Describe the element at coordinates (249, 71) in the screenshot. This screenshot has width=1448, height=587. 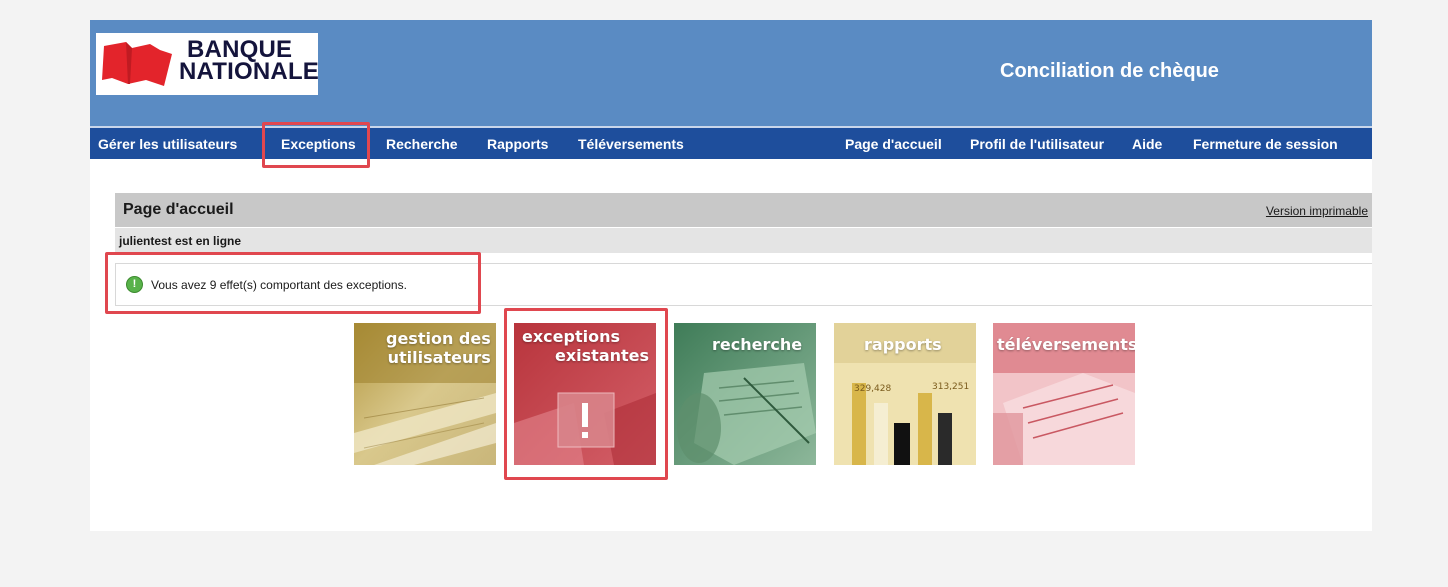
I see `logo-line2: NATIONALE` at that location.